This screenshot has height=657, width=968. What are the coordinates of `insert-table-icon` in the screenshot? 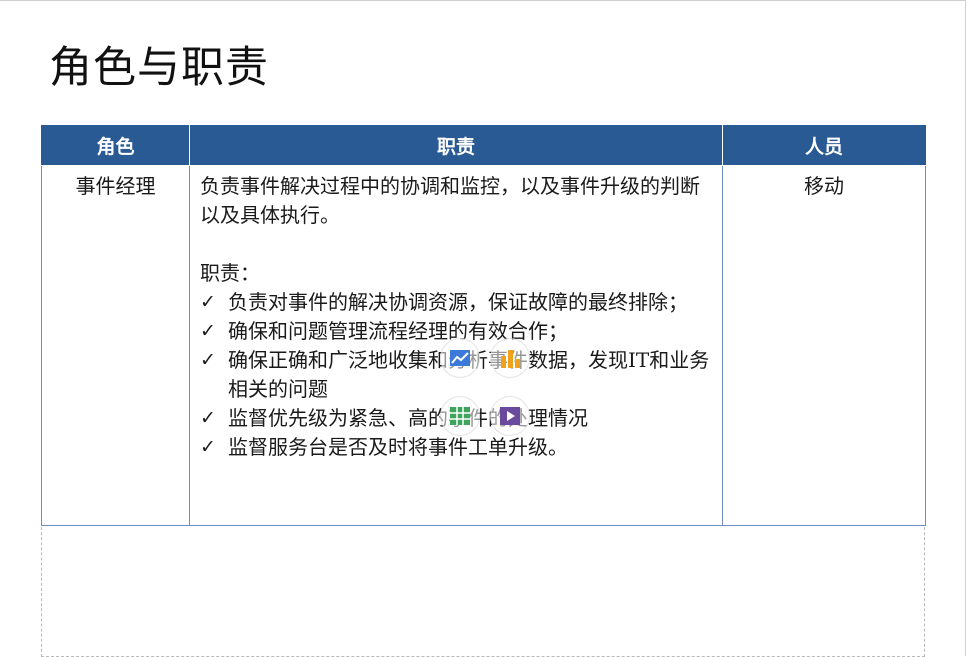 It's located at (460, 416).